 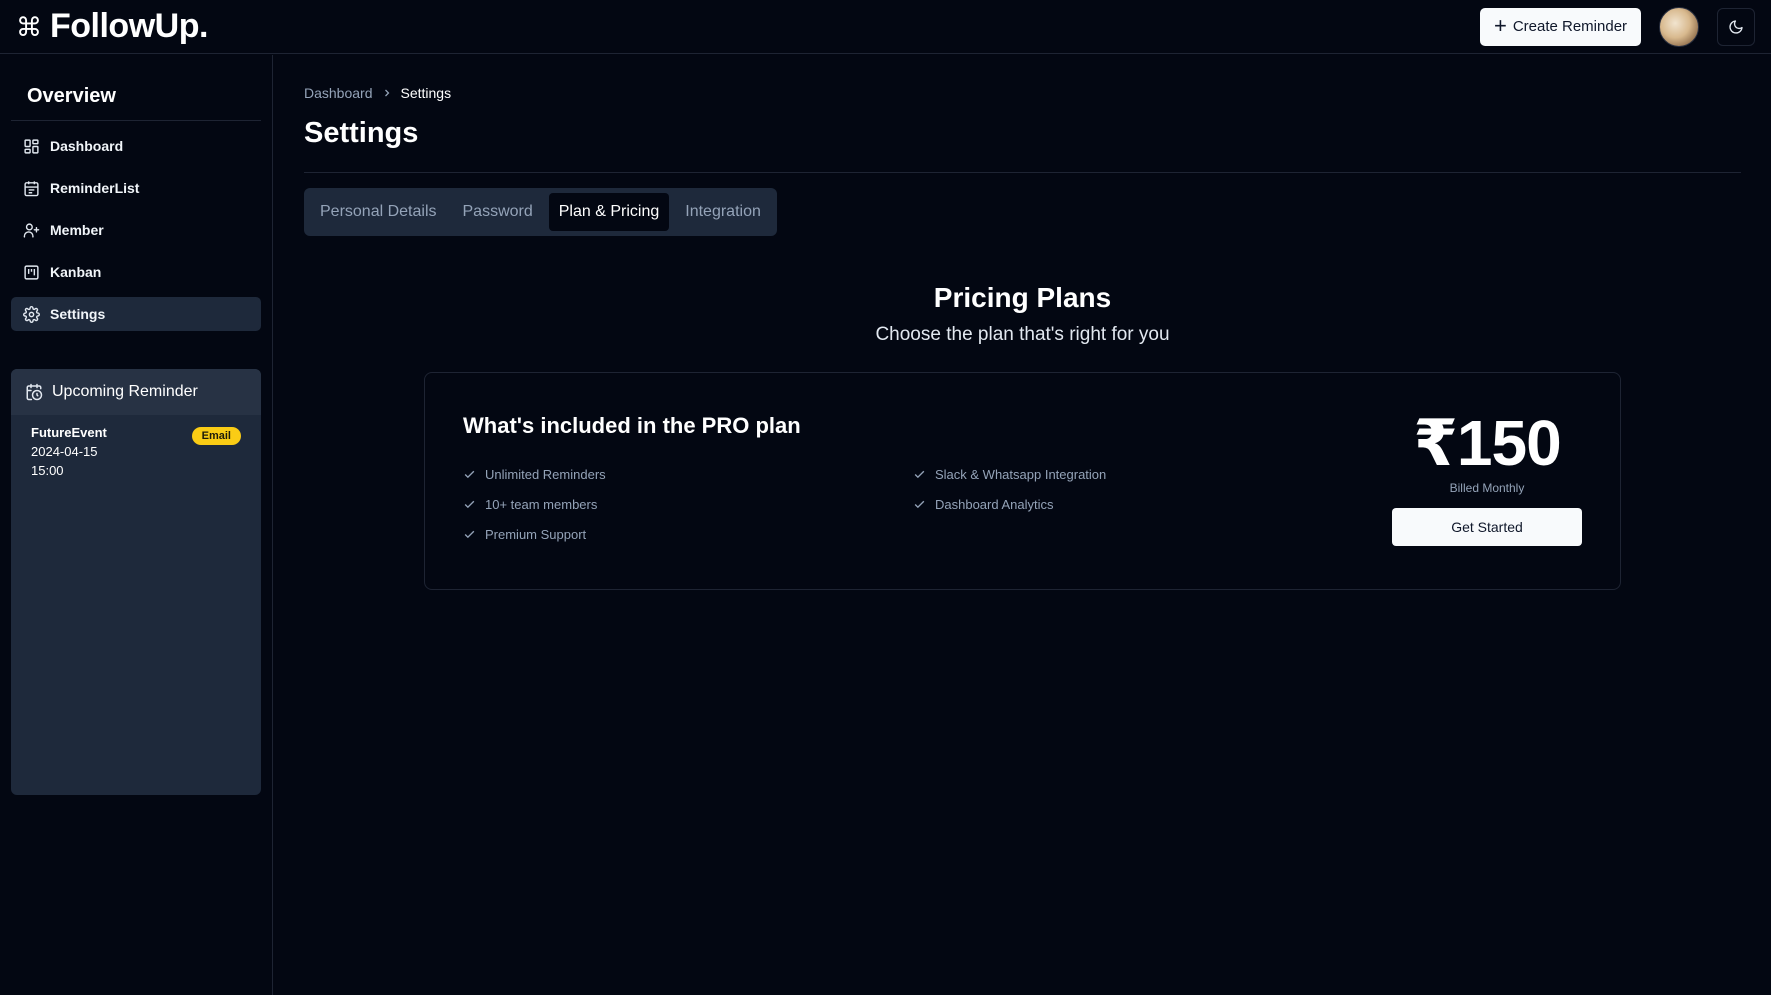 What do you see at coordinates (129, 26) in the screenshot?
I see `brand-name: FollowUp.` at bounding box center [129, 26].